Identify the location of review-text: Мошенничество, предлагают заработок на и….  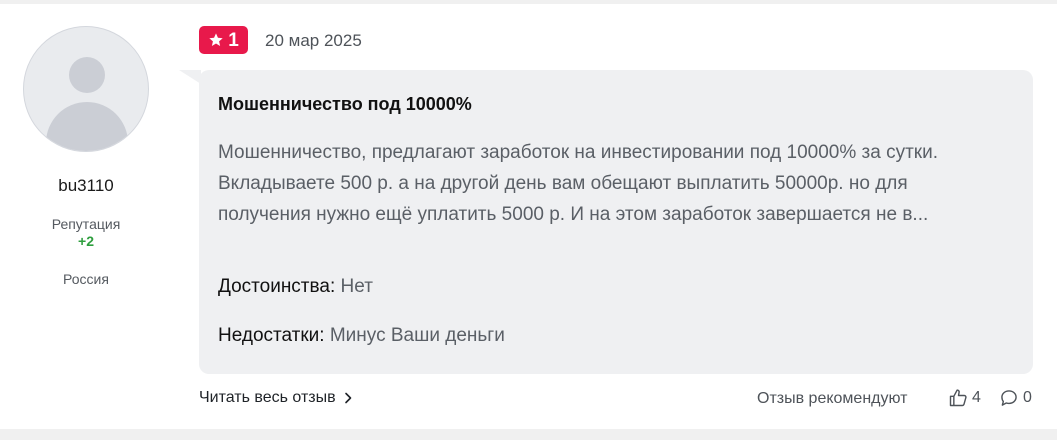
(578, 183).